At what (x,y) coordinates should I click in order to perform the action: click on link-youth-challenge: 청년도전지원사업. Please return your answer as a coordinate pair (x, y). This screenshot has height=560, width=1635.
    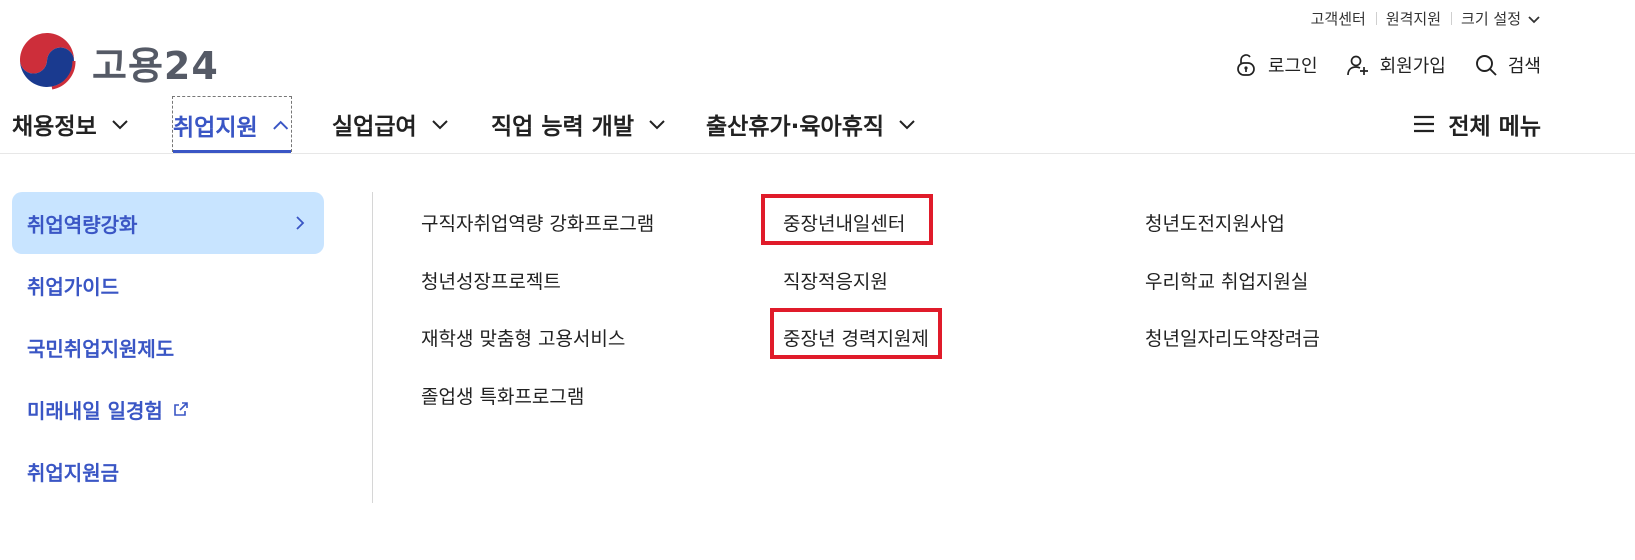
    Looking at the image, I should click on (1215, 222).